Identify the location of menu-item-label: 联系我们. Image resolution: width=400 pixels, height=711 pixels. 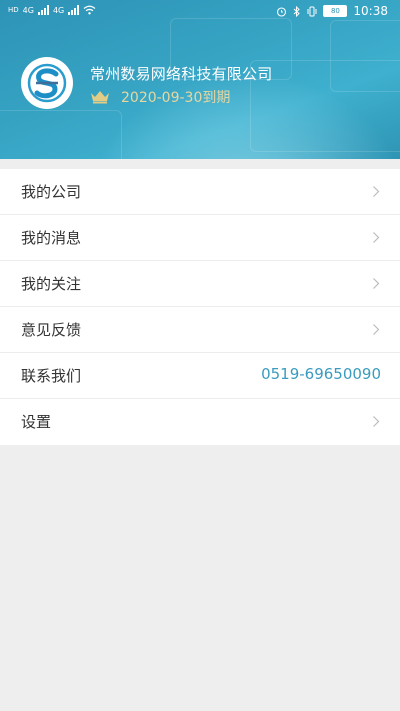
(51, 376).